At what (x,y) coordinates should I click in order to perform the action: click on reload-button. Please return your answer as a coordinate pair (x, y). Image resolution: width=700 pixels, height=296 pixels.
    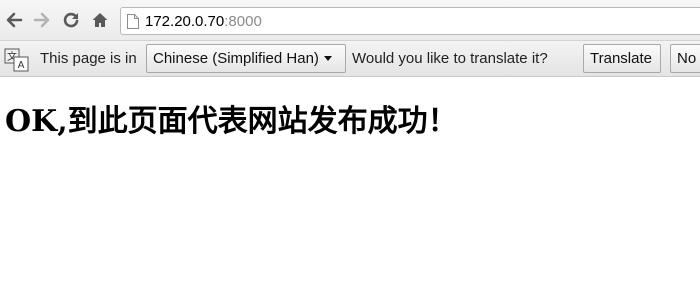
    Looking at the image, I should click on (71, 20).